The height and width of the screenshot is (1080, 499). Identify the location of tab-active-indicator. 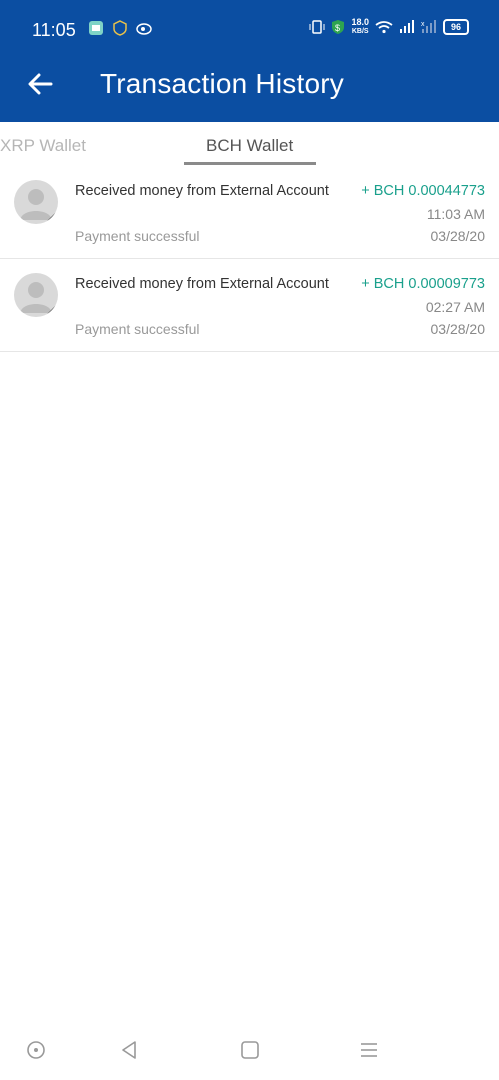
(250, 163).